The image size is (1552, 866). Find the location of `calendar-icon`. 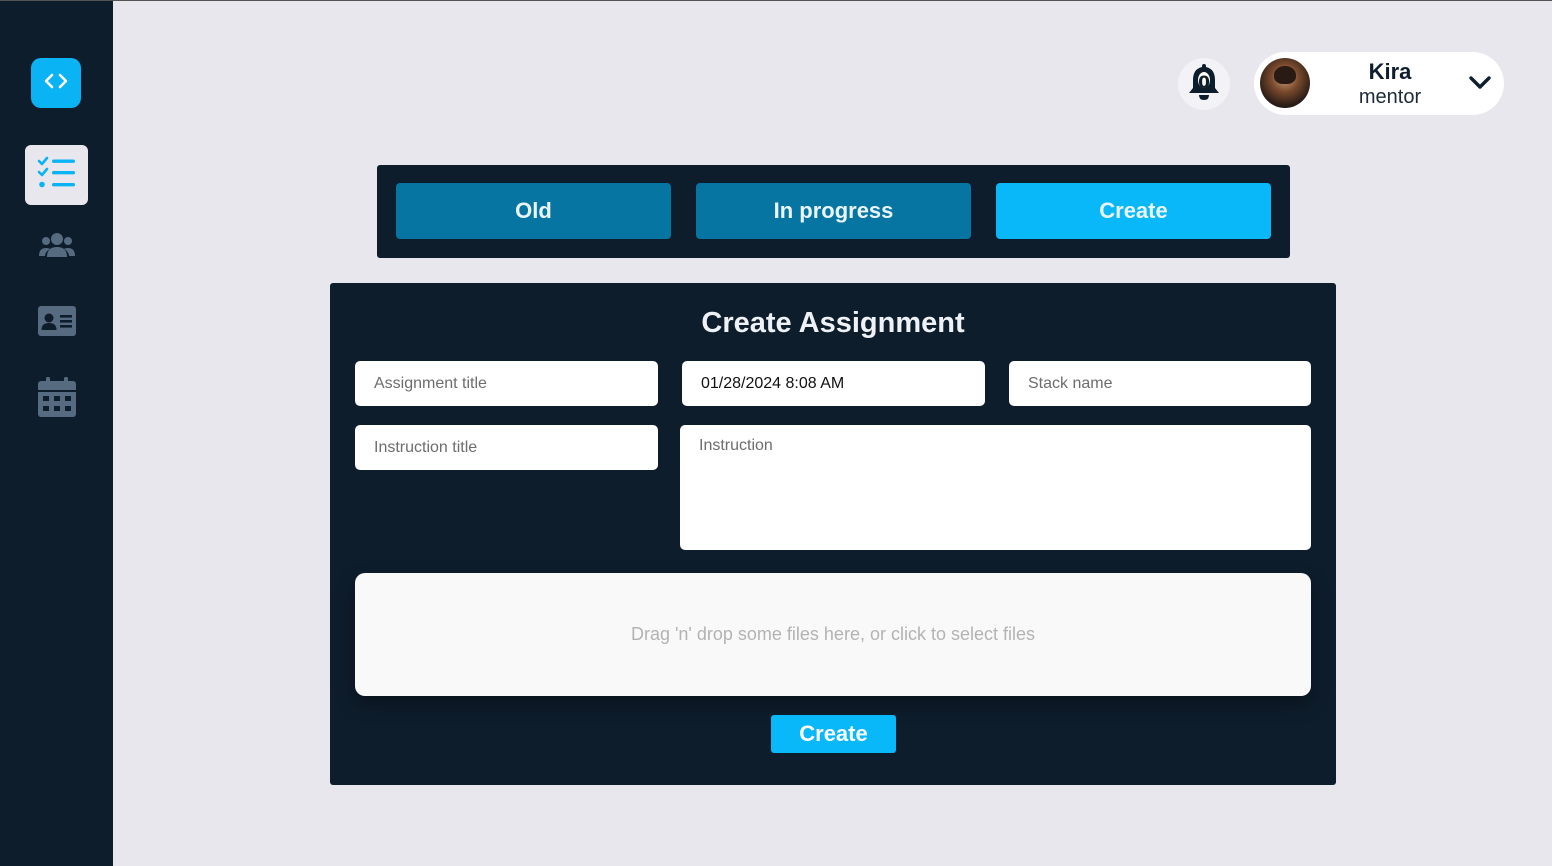

calendar-icon is located at coordinates (56, 399).